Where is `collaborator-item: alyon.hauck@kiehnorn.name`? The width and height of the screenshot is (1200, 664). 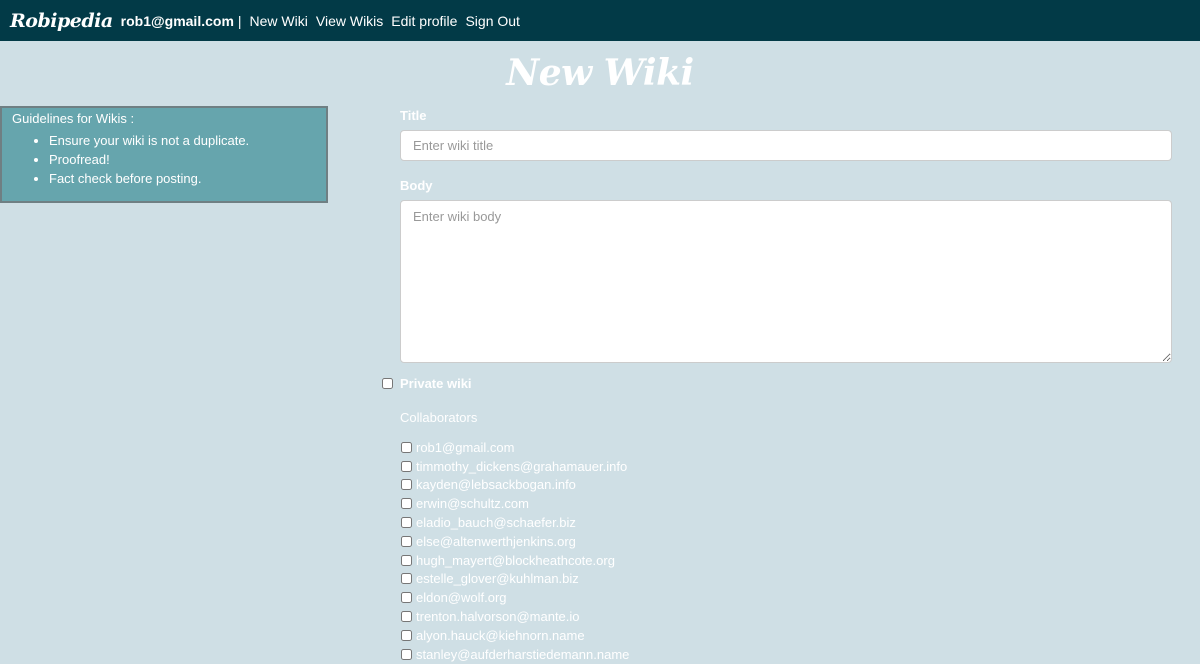 collaborator-item: alyon.hauck@kiehnorn.name is located at coordinates (515, 635).